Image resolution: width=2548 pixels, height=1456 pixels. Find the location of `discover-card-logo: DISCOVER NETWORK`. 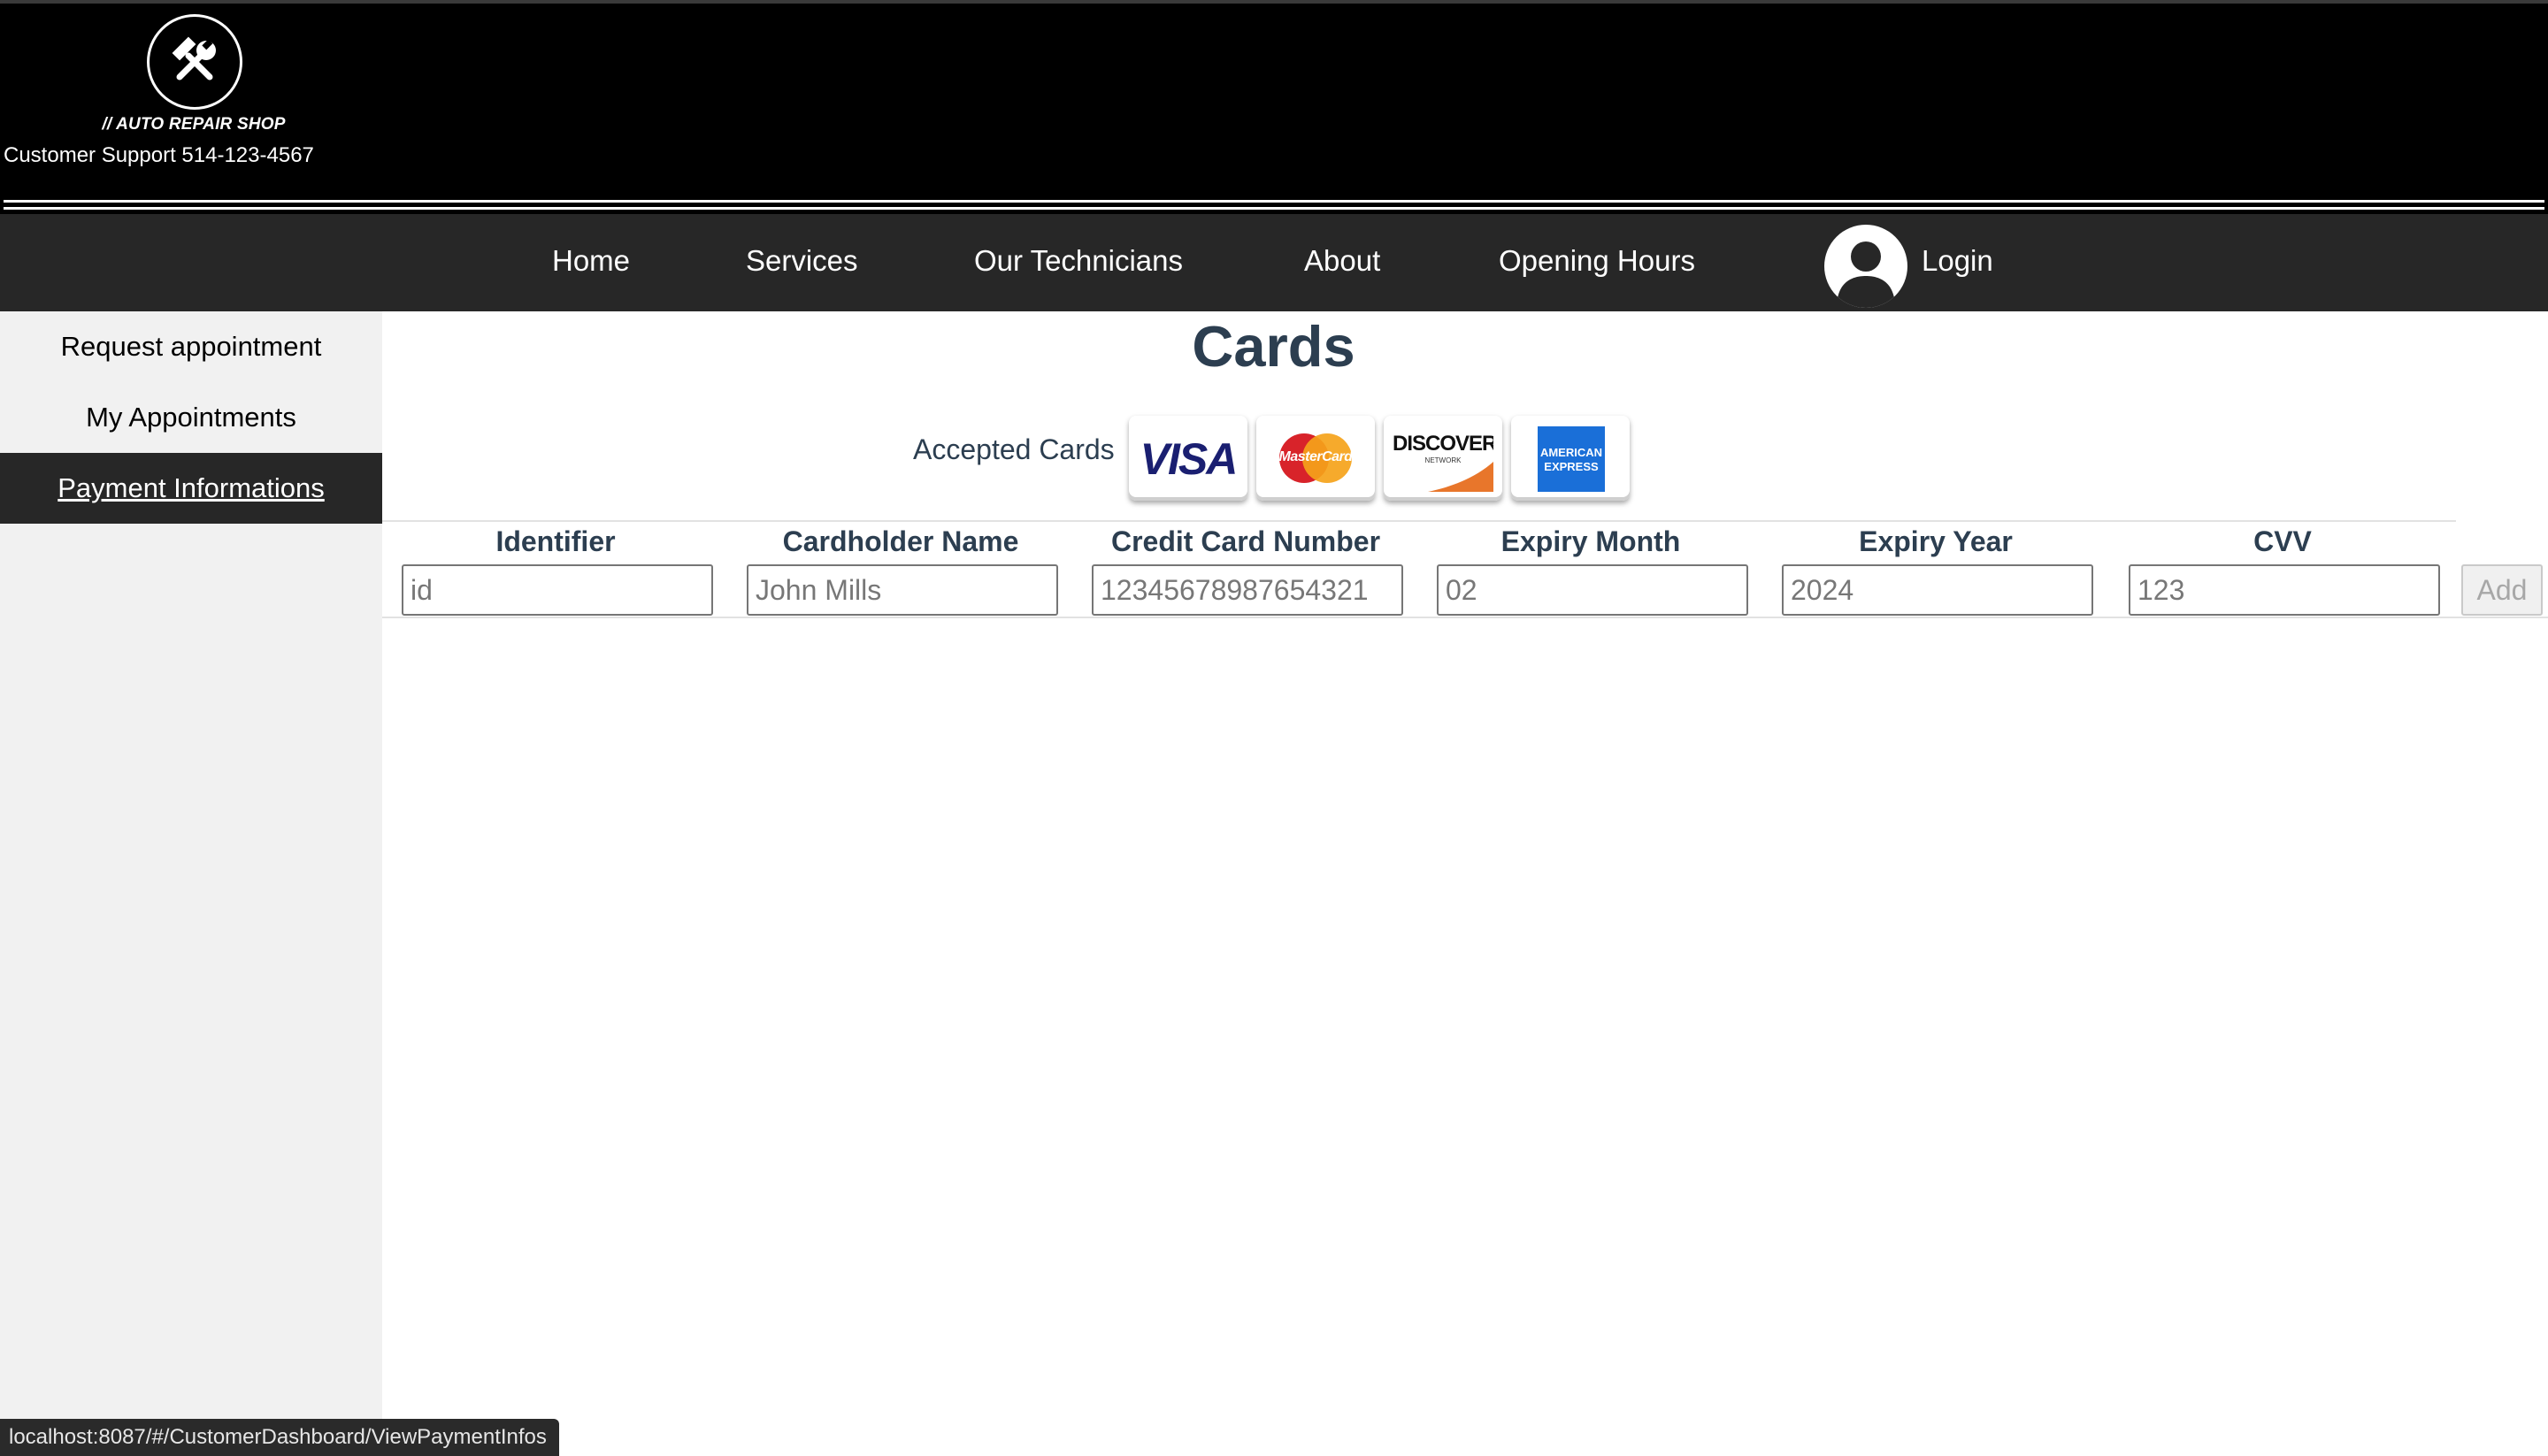

discover-card-logo: DISCOVER NETWORK is located at coordinates (1443, 458).